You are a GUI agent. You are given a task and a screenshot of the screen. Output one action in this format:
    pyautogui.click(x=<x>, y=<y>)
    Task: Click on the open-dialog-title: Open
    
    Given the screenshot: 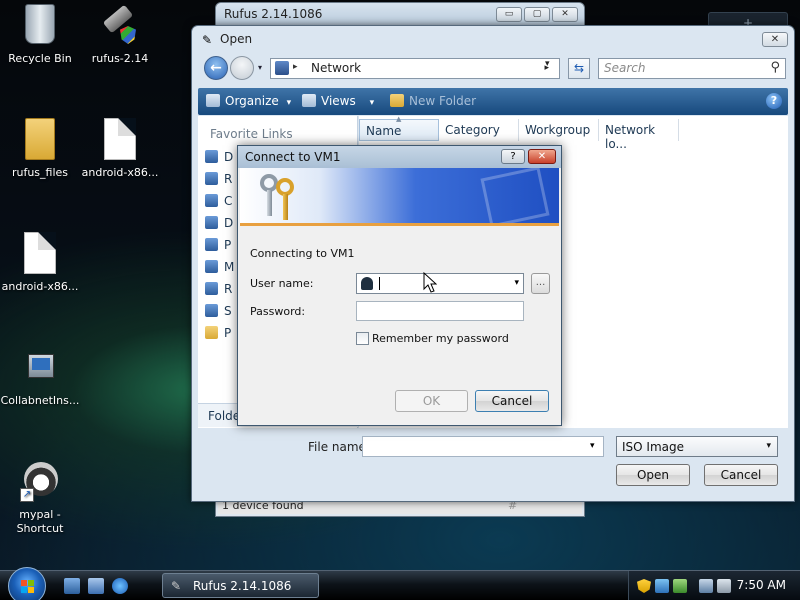 What is the action you would take?
    pyautogui.click(x=236, y=39)
    